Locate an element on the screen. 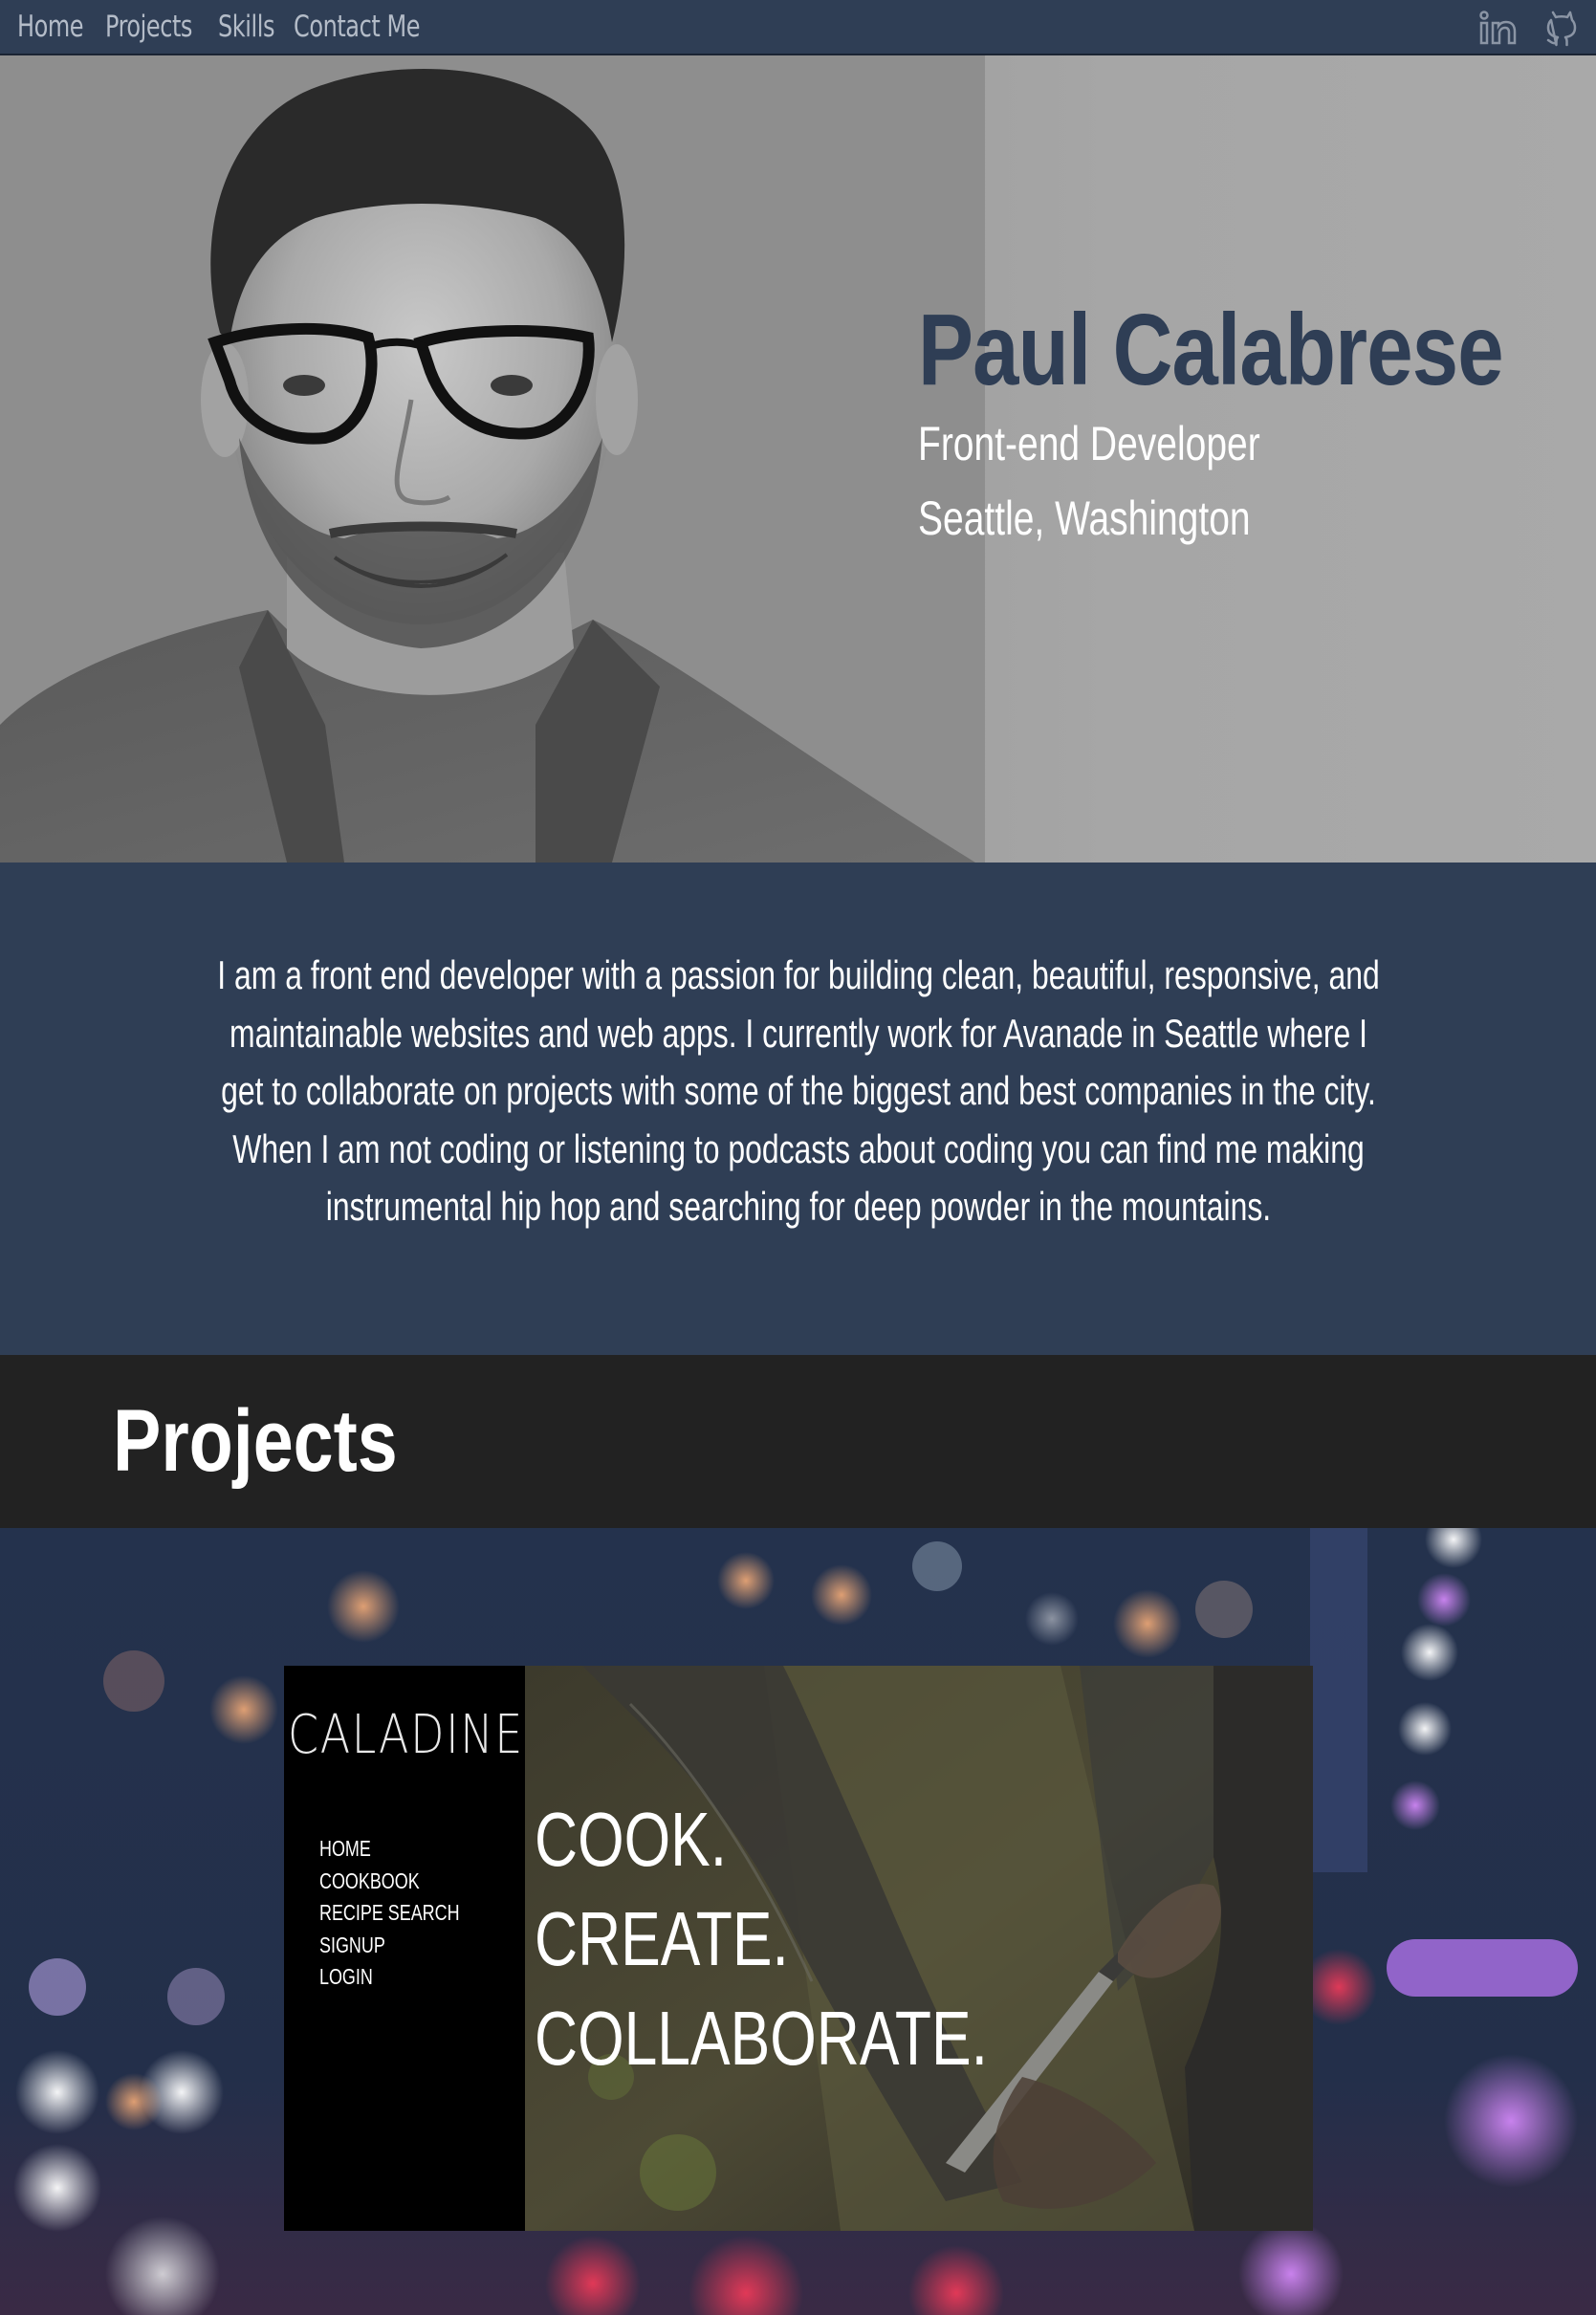  social-icons is located at coordinates (1530, 27).